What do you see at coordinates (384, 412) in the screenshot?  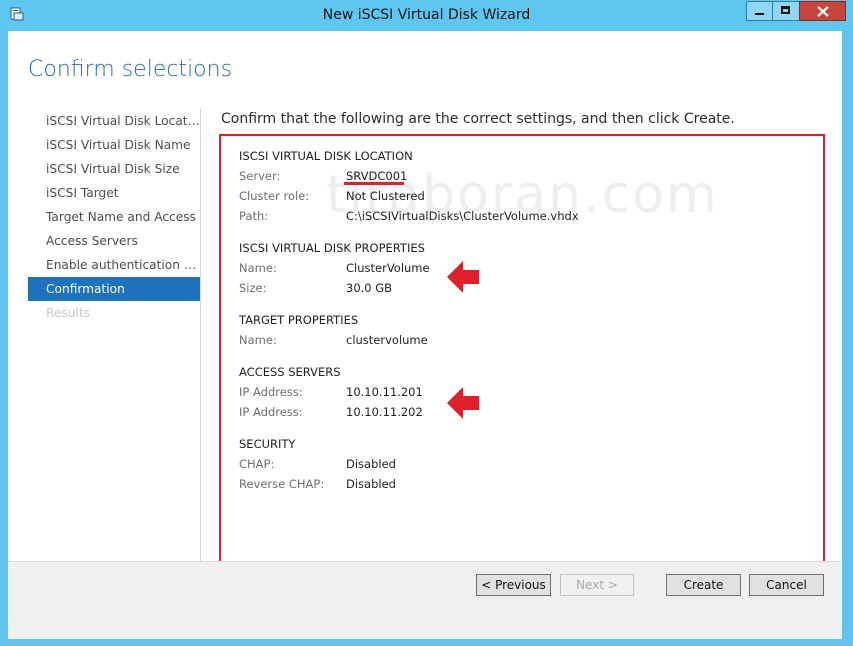 I see `row-value: 10.10.11.202` at bounding box center [384, 412].